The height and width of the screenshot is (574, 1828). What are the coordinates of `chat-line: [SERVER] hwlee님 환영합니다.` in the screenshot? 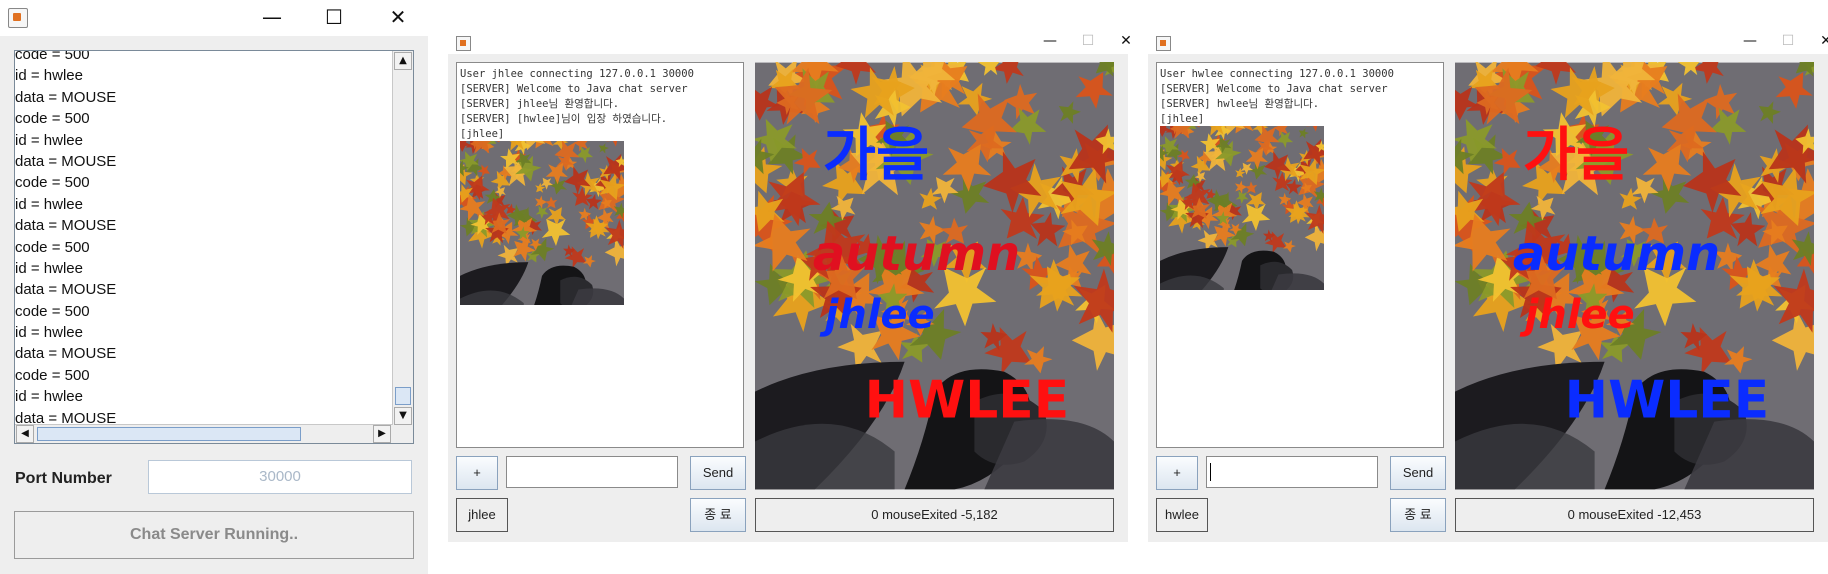 It's located at (1240, 104).